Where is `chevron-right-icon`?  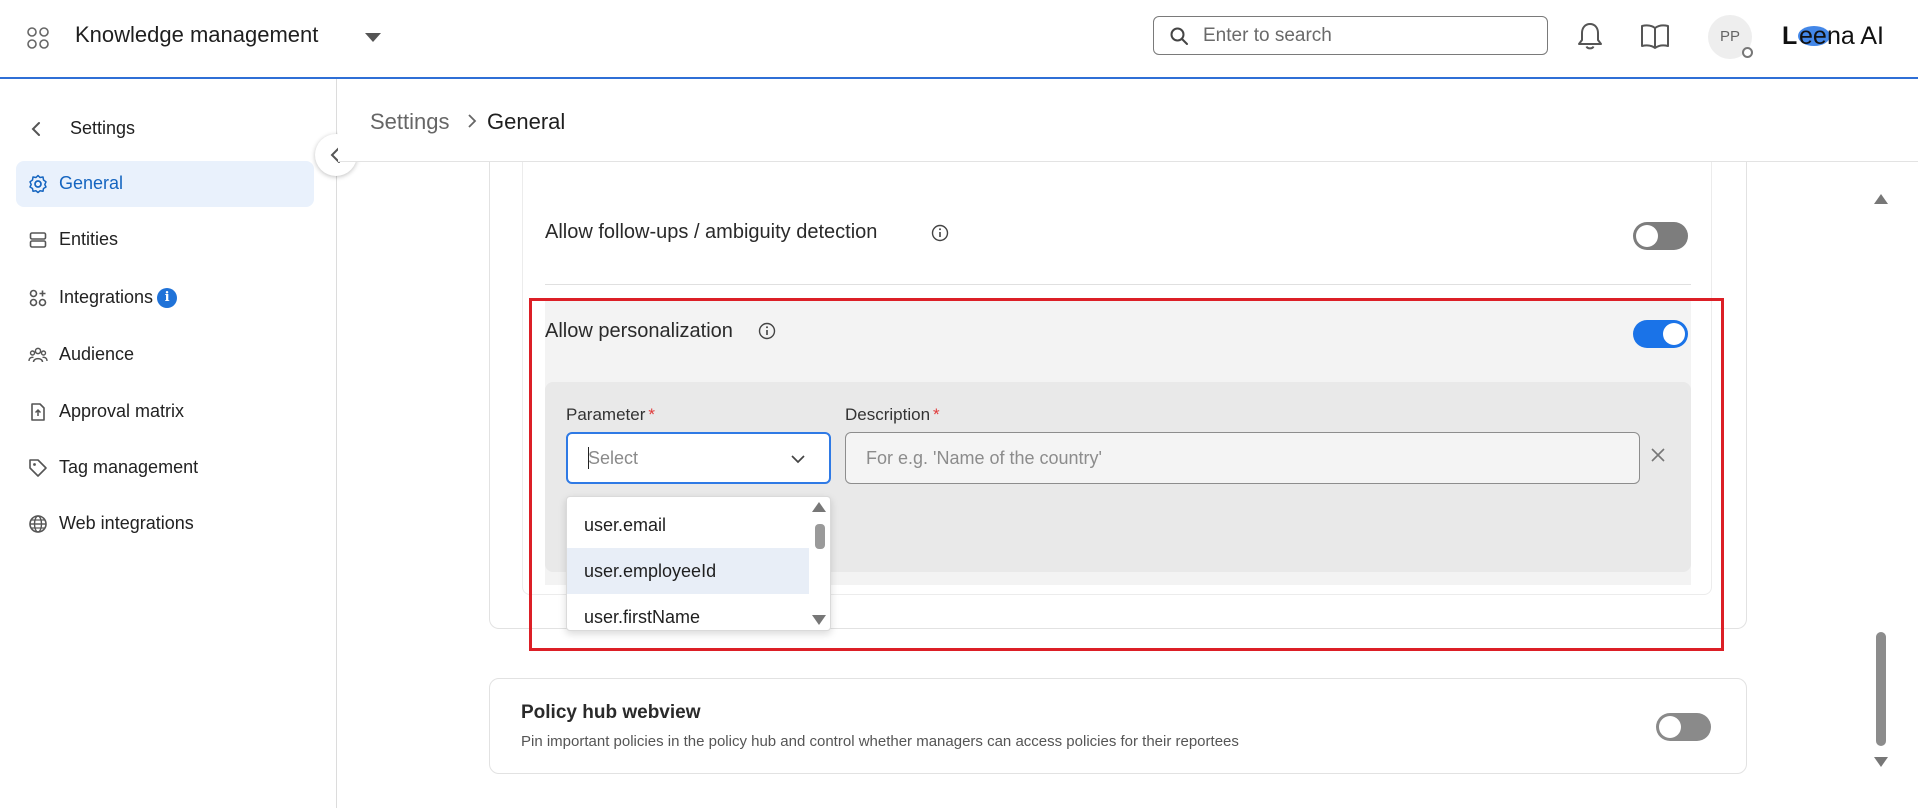 chevron-right-icon is located at coordinates (472, 121).